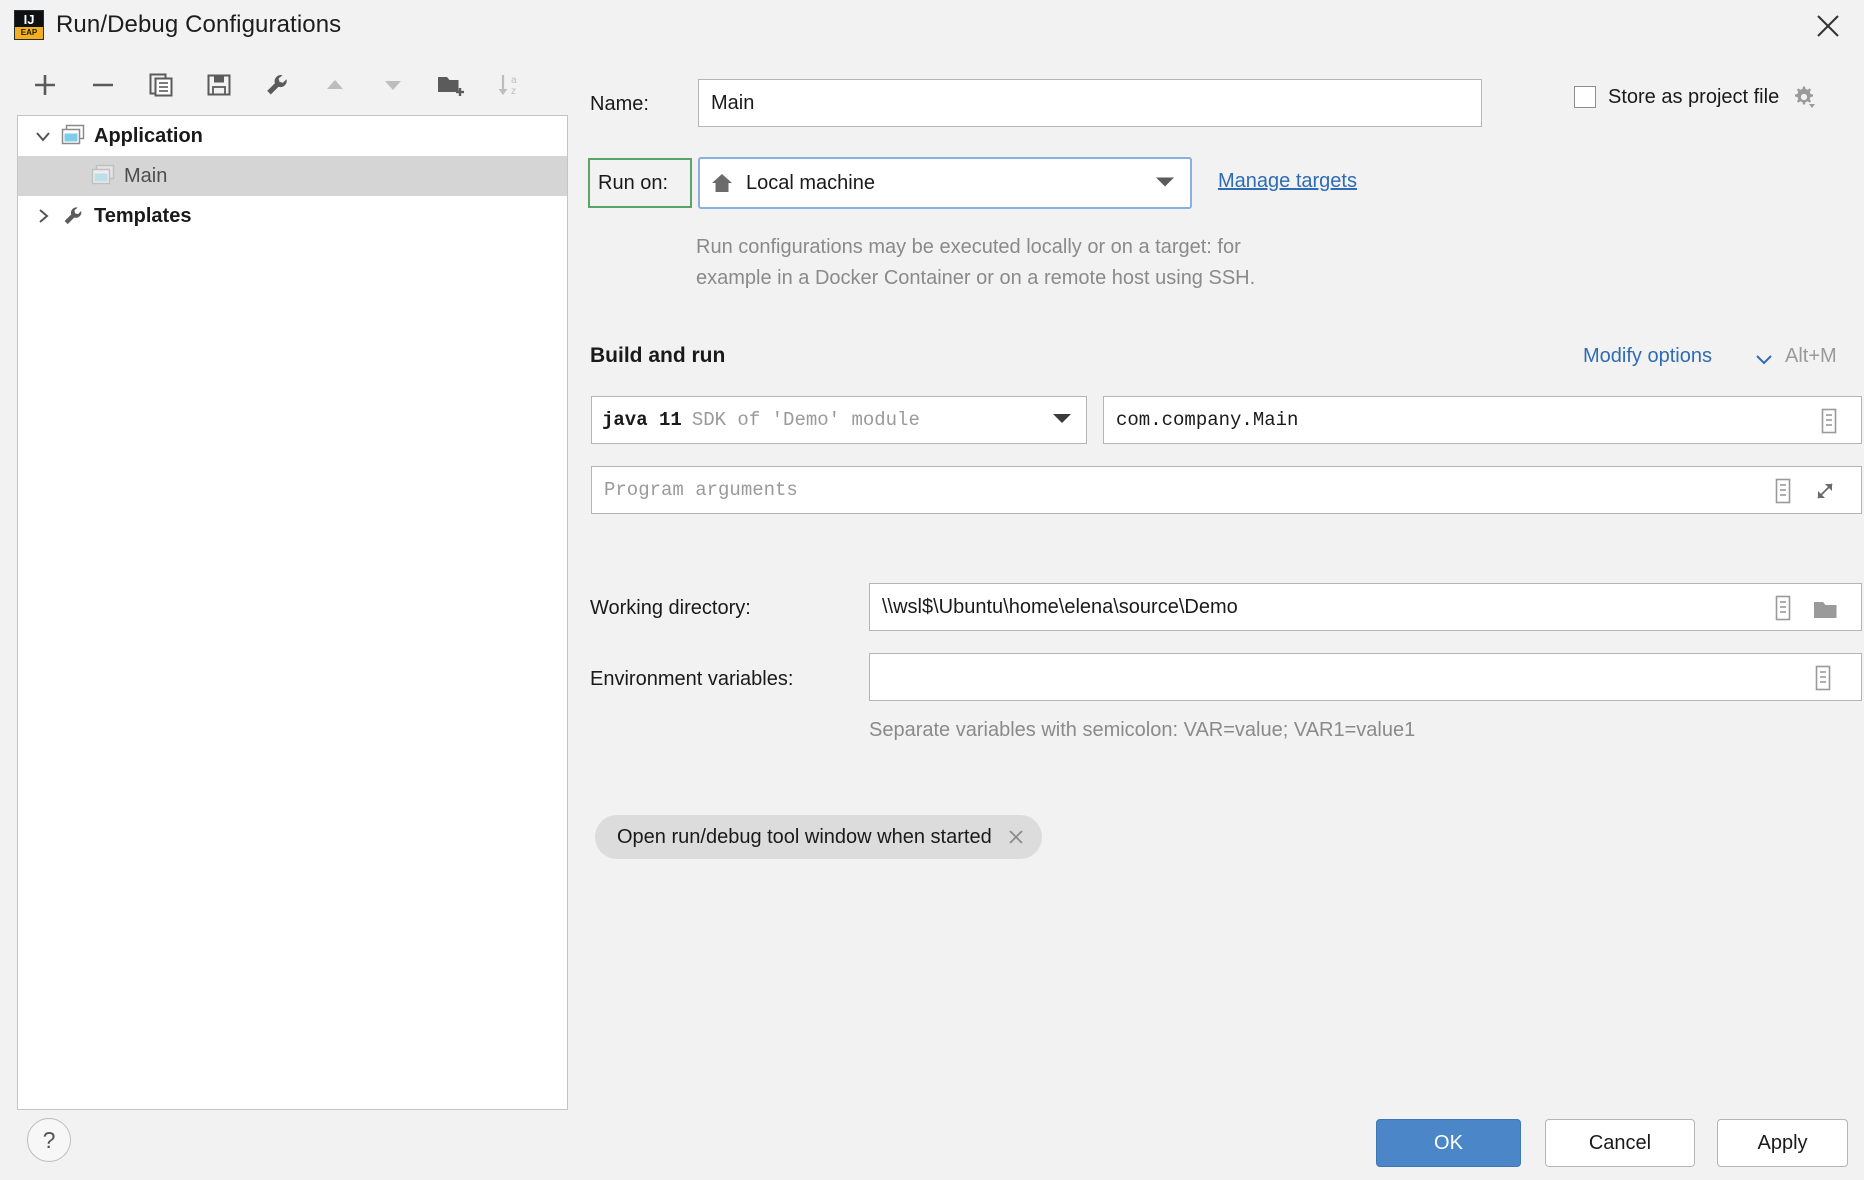 The image size is (1864, 1180). Describe the element at coordinates (805, 420) in the screenshot. I see `jre-value-muted: SDK of 'Demo' module` at that location.